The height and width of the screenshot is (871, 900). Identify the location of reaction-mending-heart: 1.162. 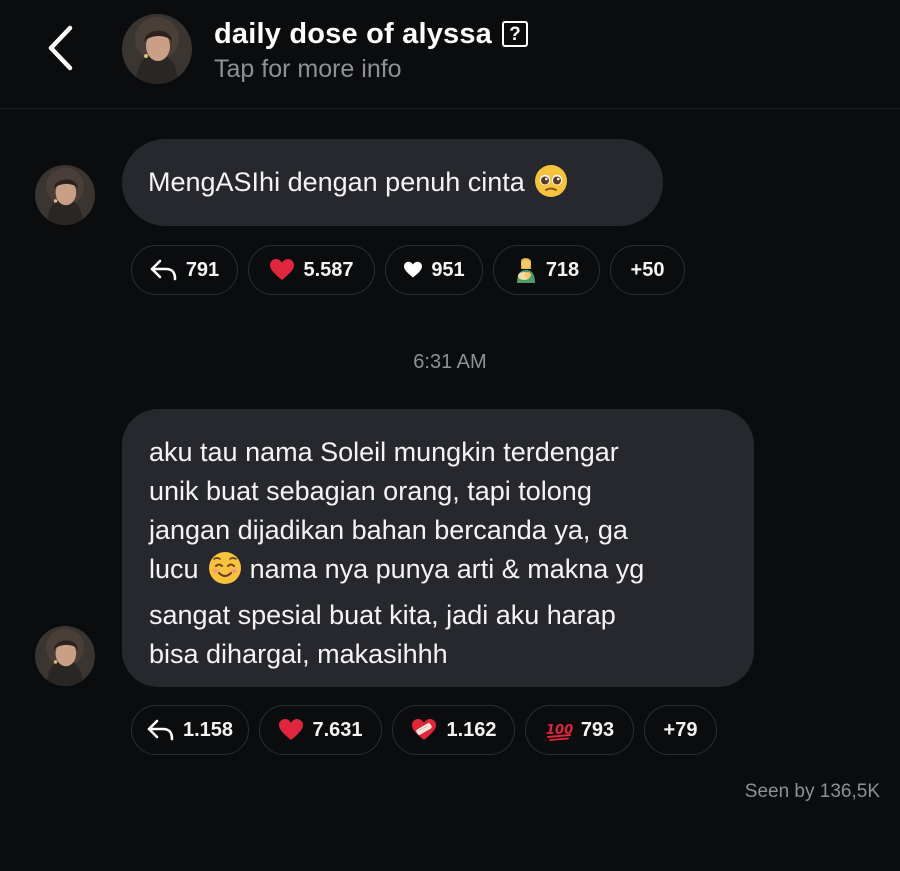
(453, 730).